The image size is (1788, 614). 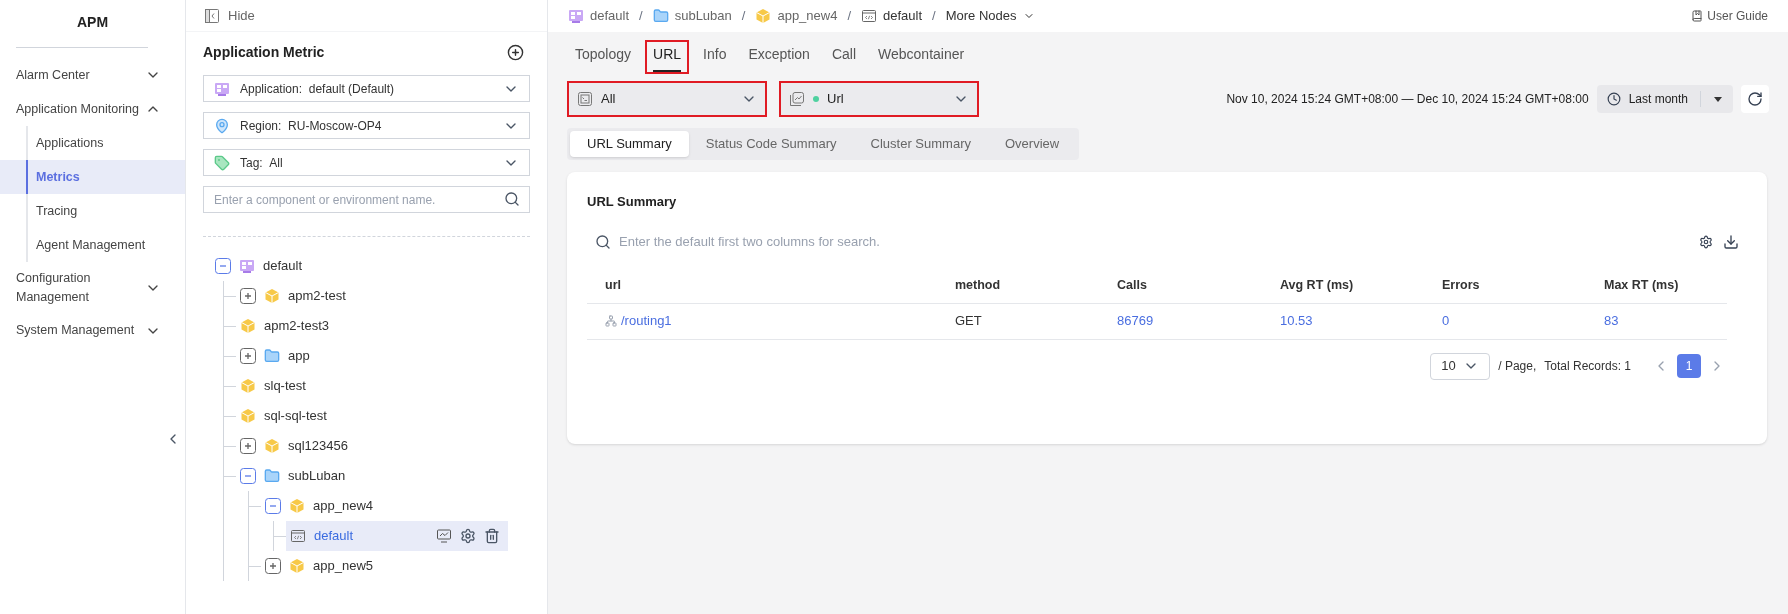 I want to click on column-header: method, so click(x=978, y=285).